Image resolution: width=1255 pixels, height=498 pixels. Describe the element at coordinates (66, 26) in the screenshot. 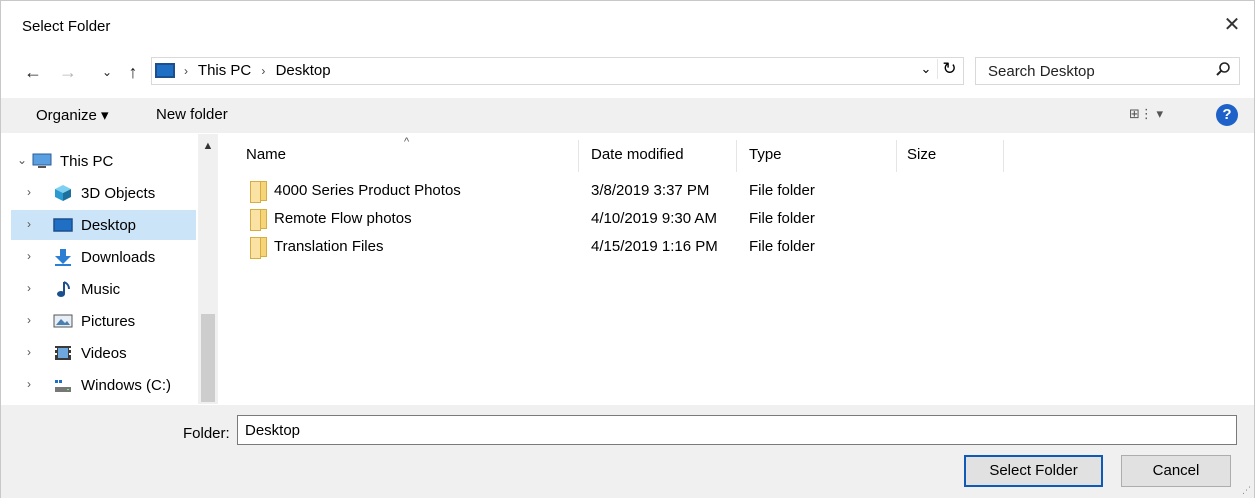

I see `dialog-title: Select Folder` at that location.